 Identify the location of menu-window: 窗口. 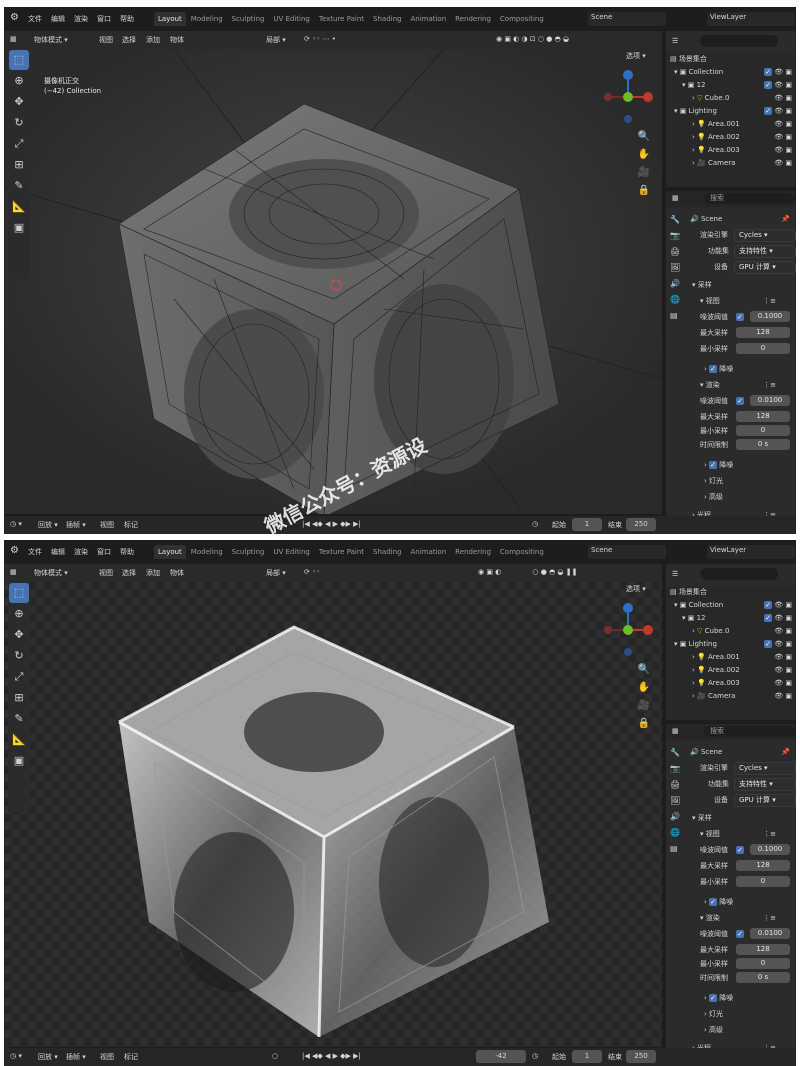
(104, 19).